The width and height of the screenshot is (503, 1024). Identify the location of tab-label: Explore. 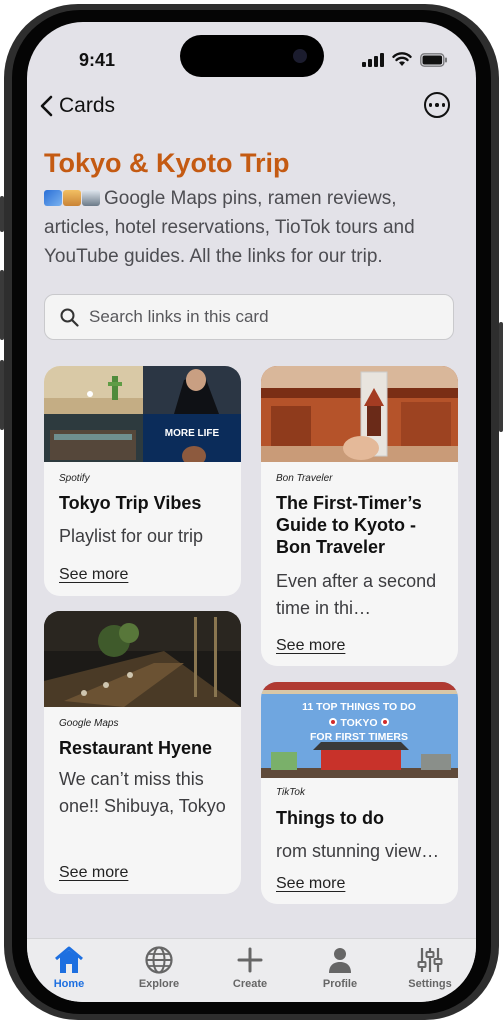
(159, 984).